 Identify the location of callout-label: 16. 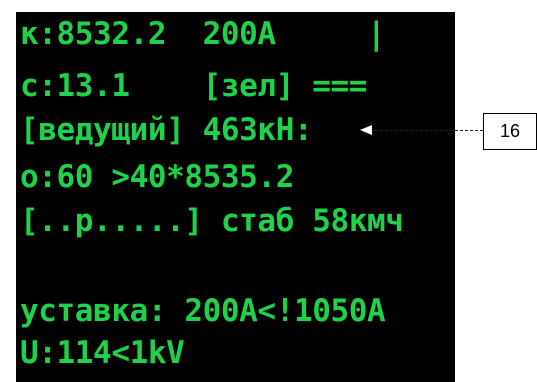
(510, 131).